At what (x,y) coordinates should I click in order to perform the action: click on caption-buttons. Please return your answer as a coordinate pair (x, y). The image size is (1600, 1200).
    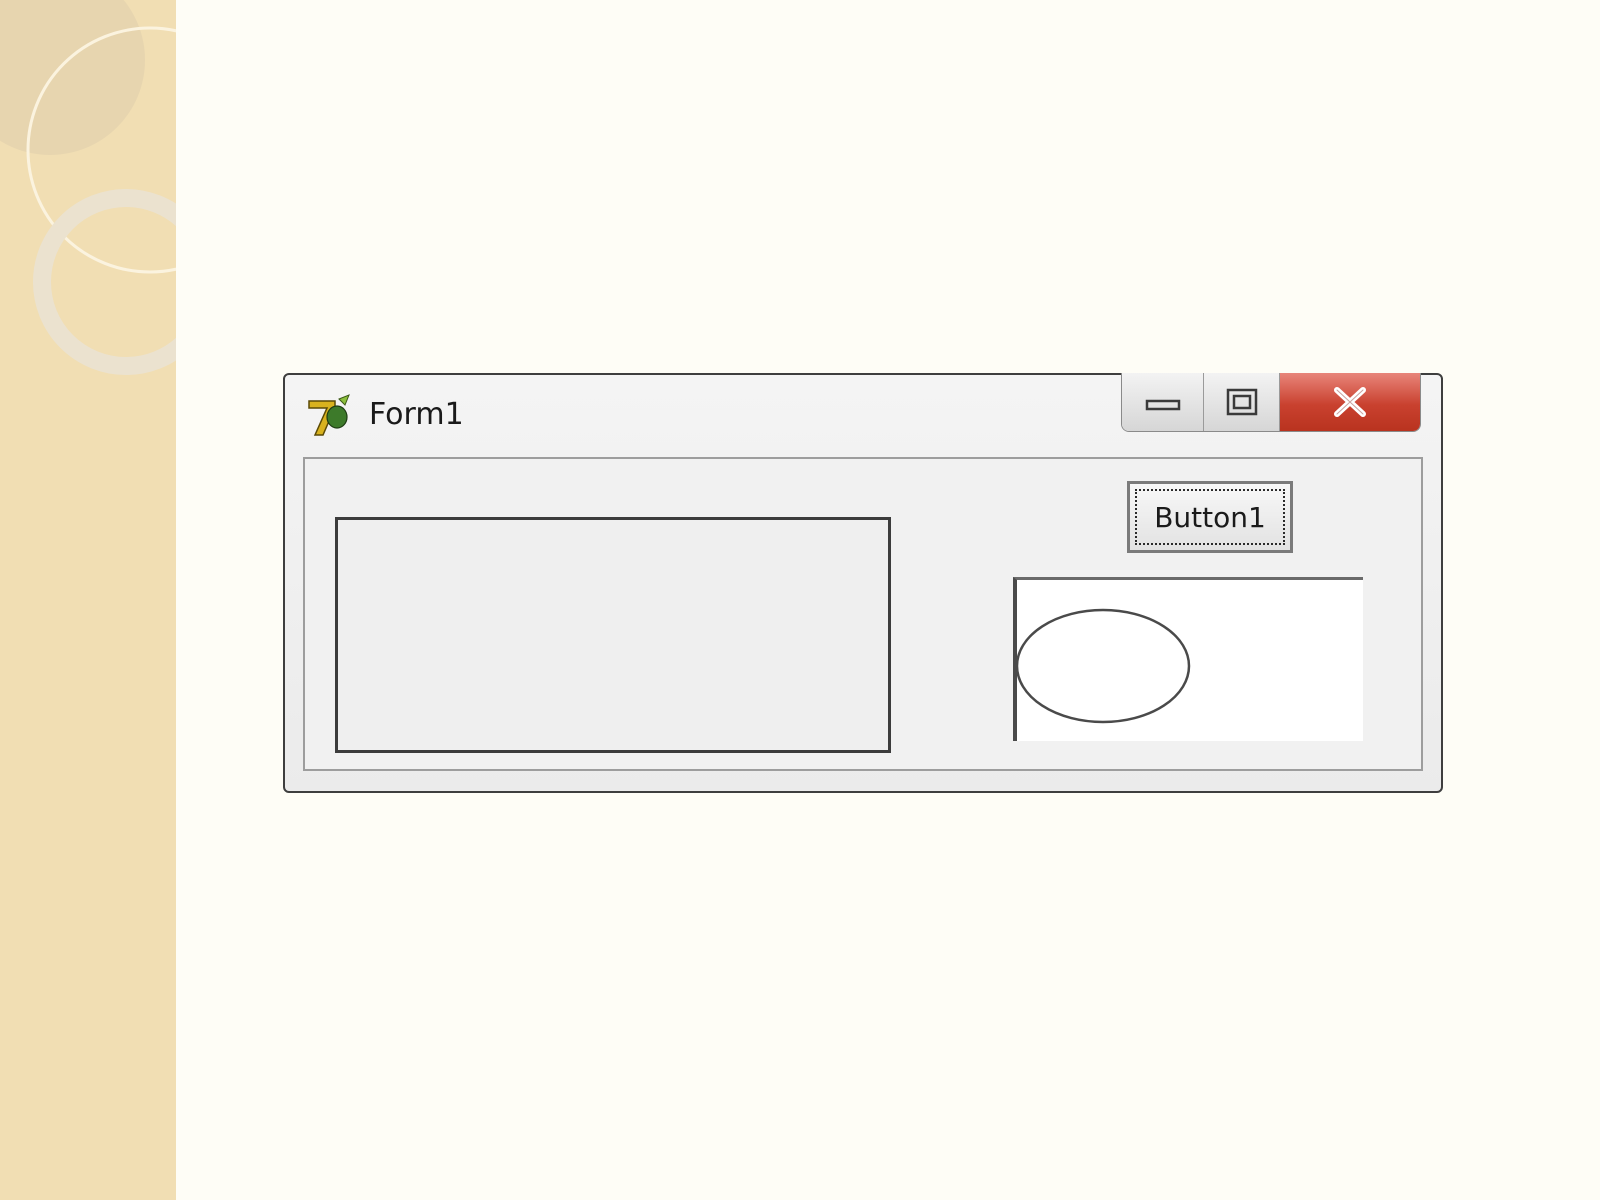
    Looking at the image, I should click on (1271, 402).